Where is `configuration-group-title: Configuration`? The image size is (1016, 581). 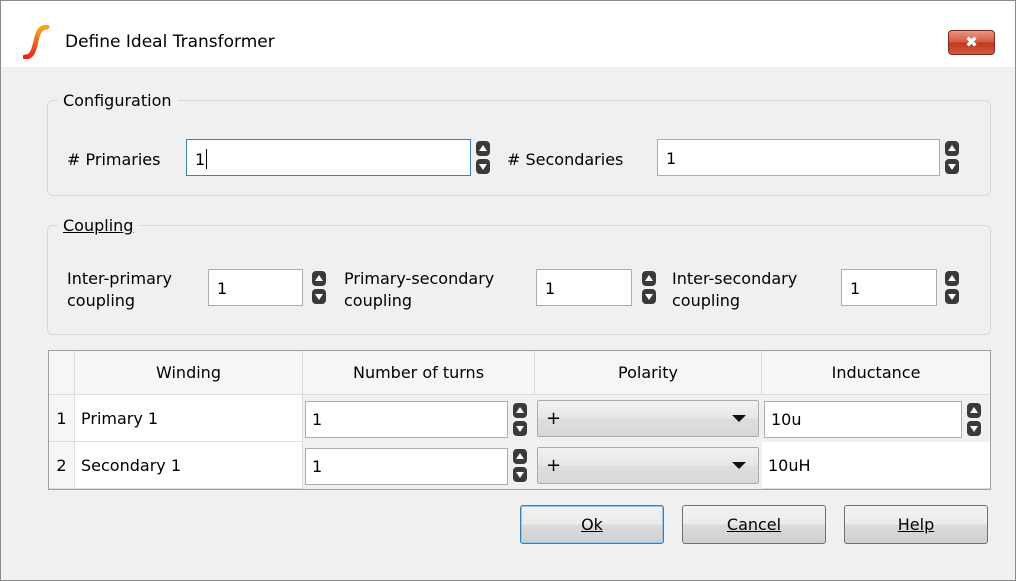 configuration-group-title: Configuration is located at coordinates (117, 100).